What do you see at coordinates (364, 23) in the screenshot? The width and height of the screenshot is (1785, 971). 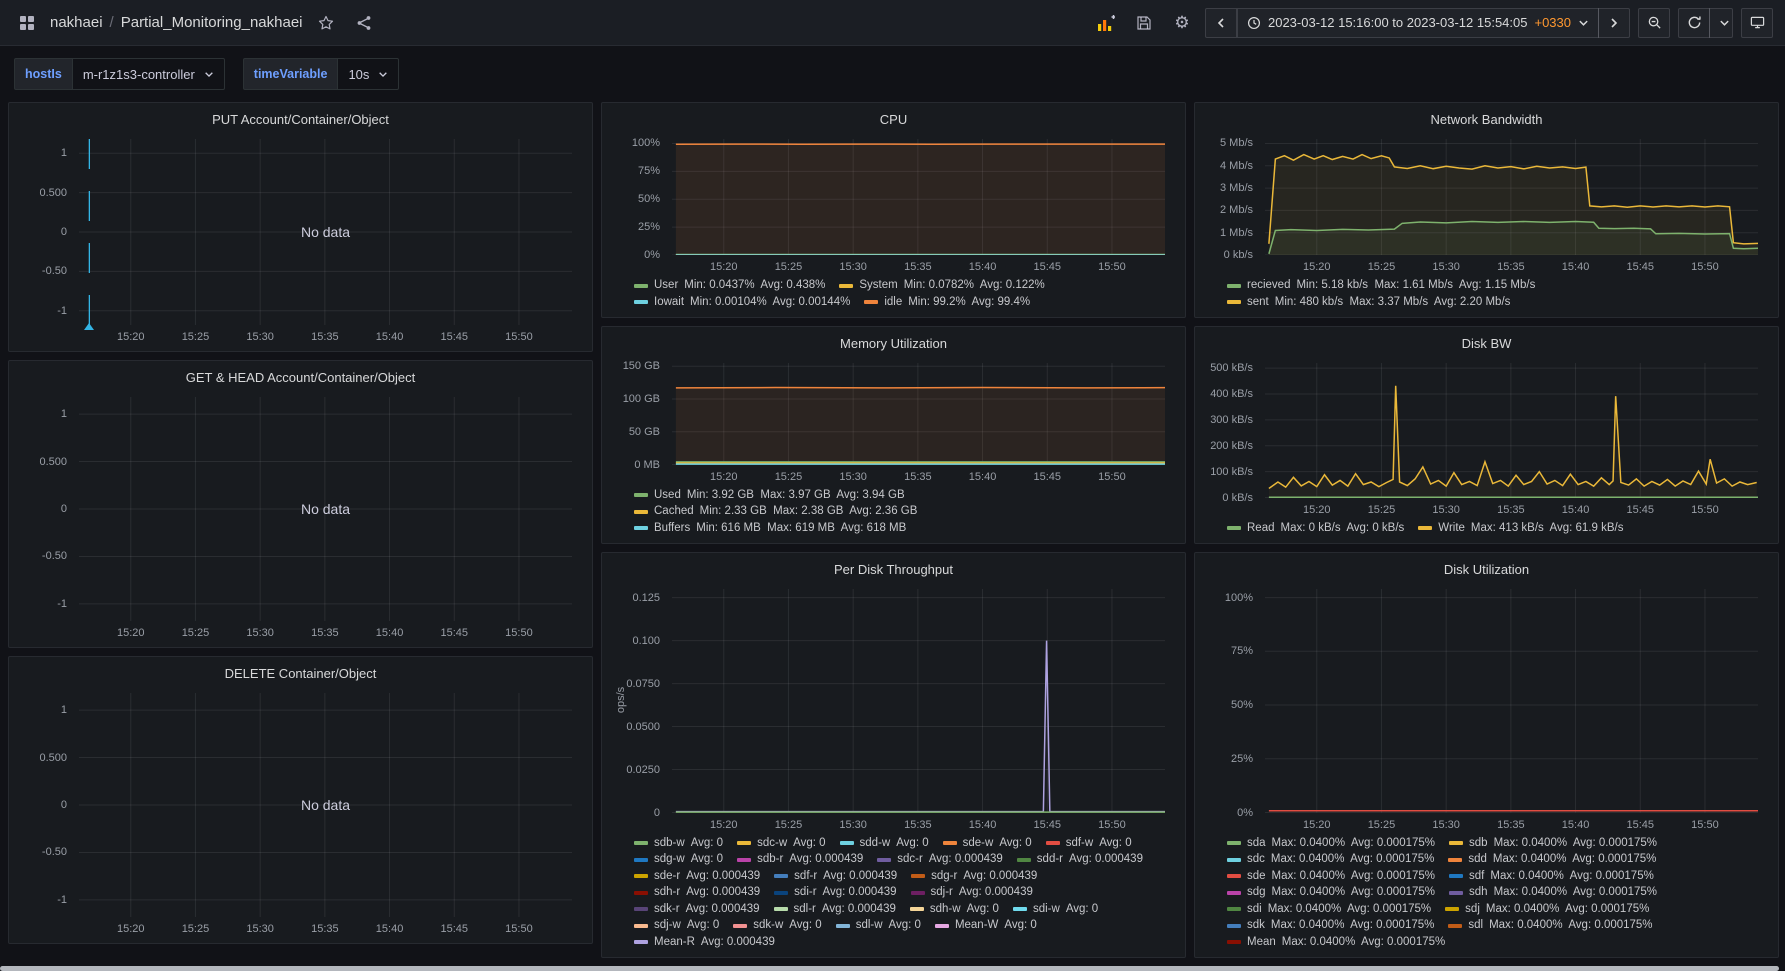 I see `share-icon` at bounding box center [364, 23].